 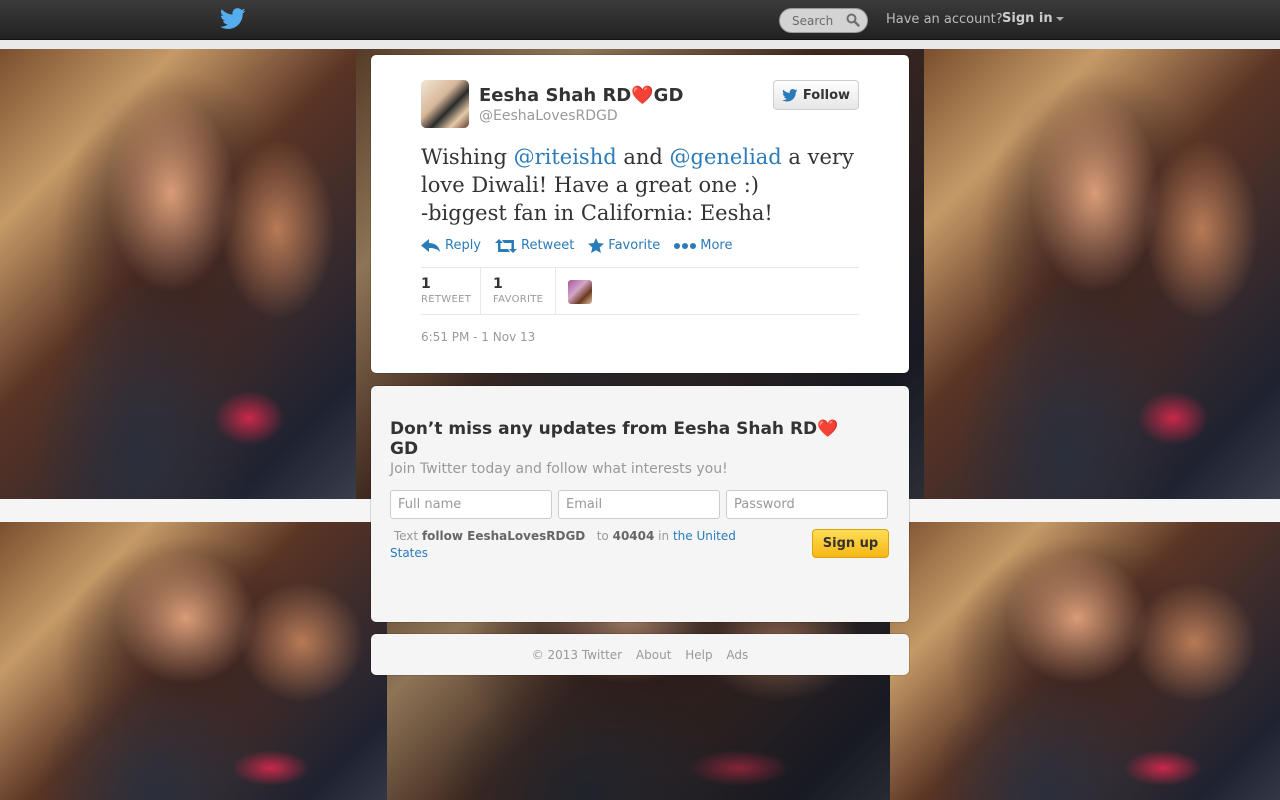 What do you see at coordinates (634, 245) in the screenshot?
I see `favorite-label: Favorite` at bounding box center [634, 245].